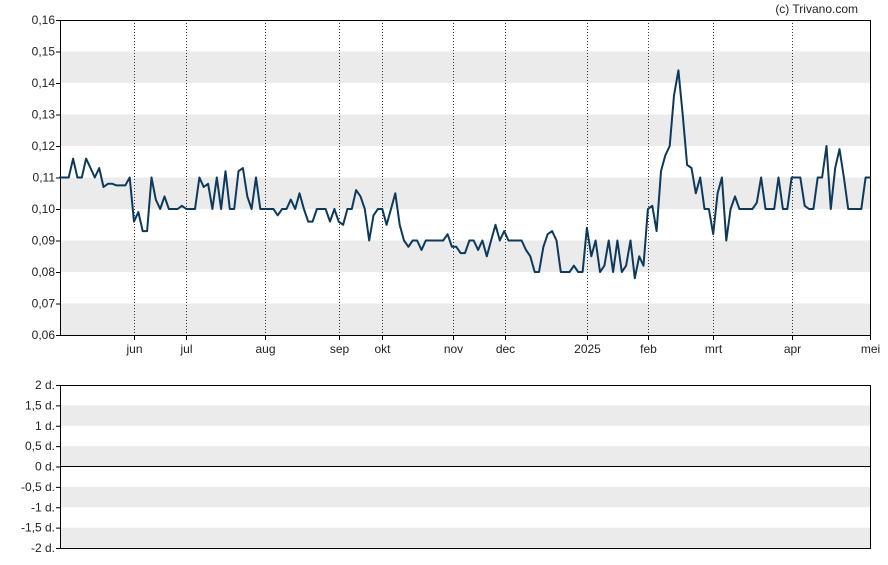 The image size is (888, 565). Describe the element at coordinates (38, 487) in the screenshot. I see `dividend-y-tick-label: -0,5 d.` at that location.